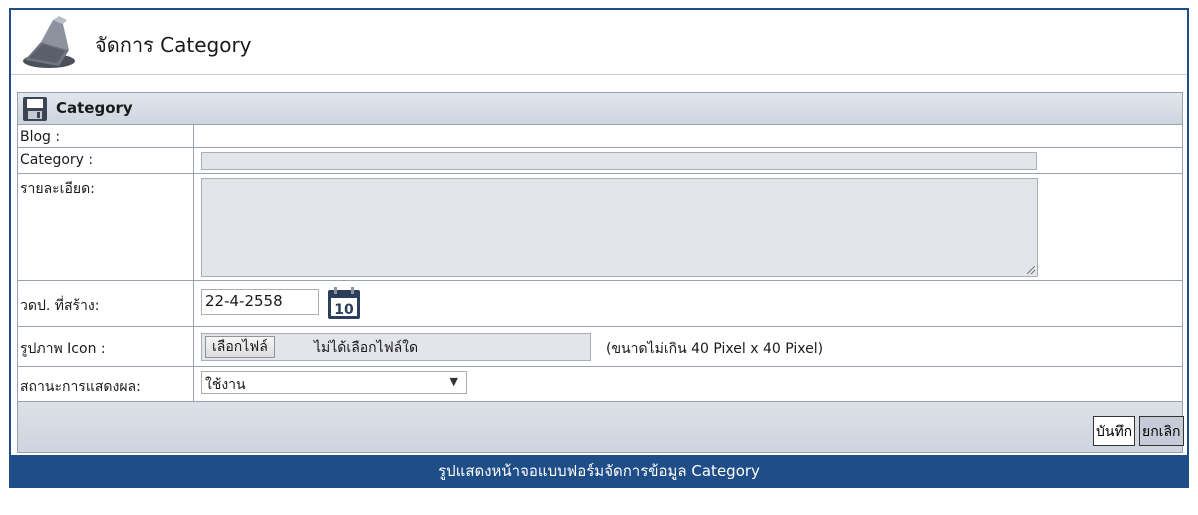 This screenshot has width=1198, height=515. Describe the element at coordinates (106, 345) in the screenshot. I see `icon-label: รูปภาพ Icon :` at that location.